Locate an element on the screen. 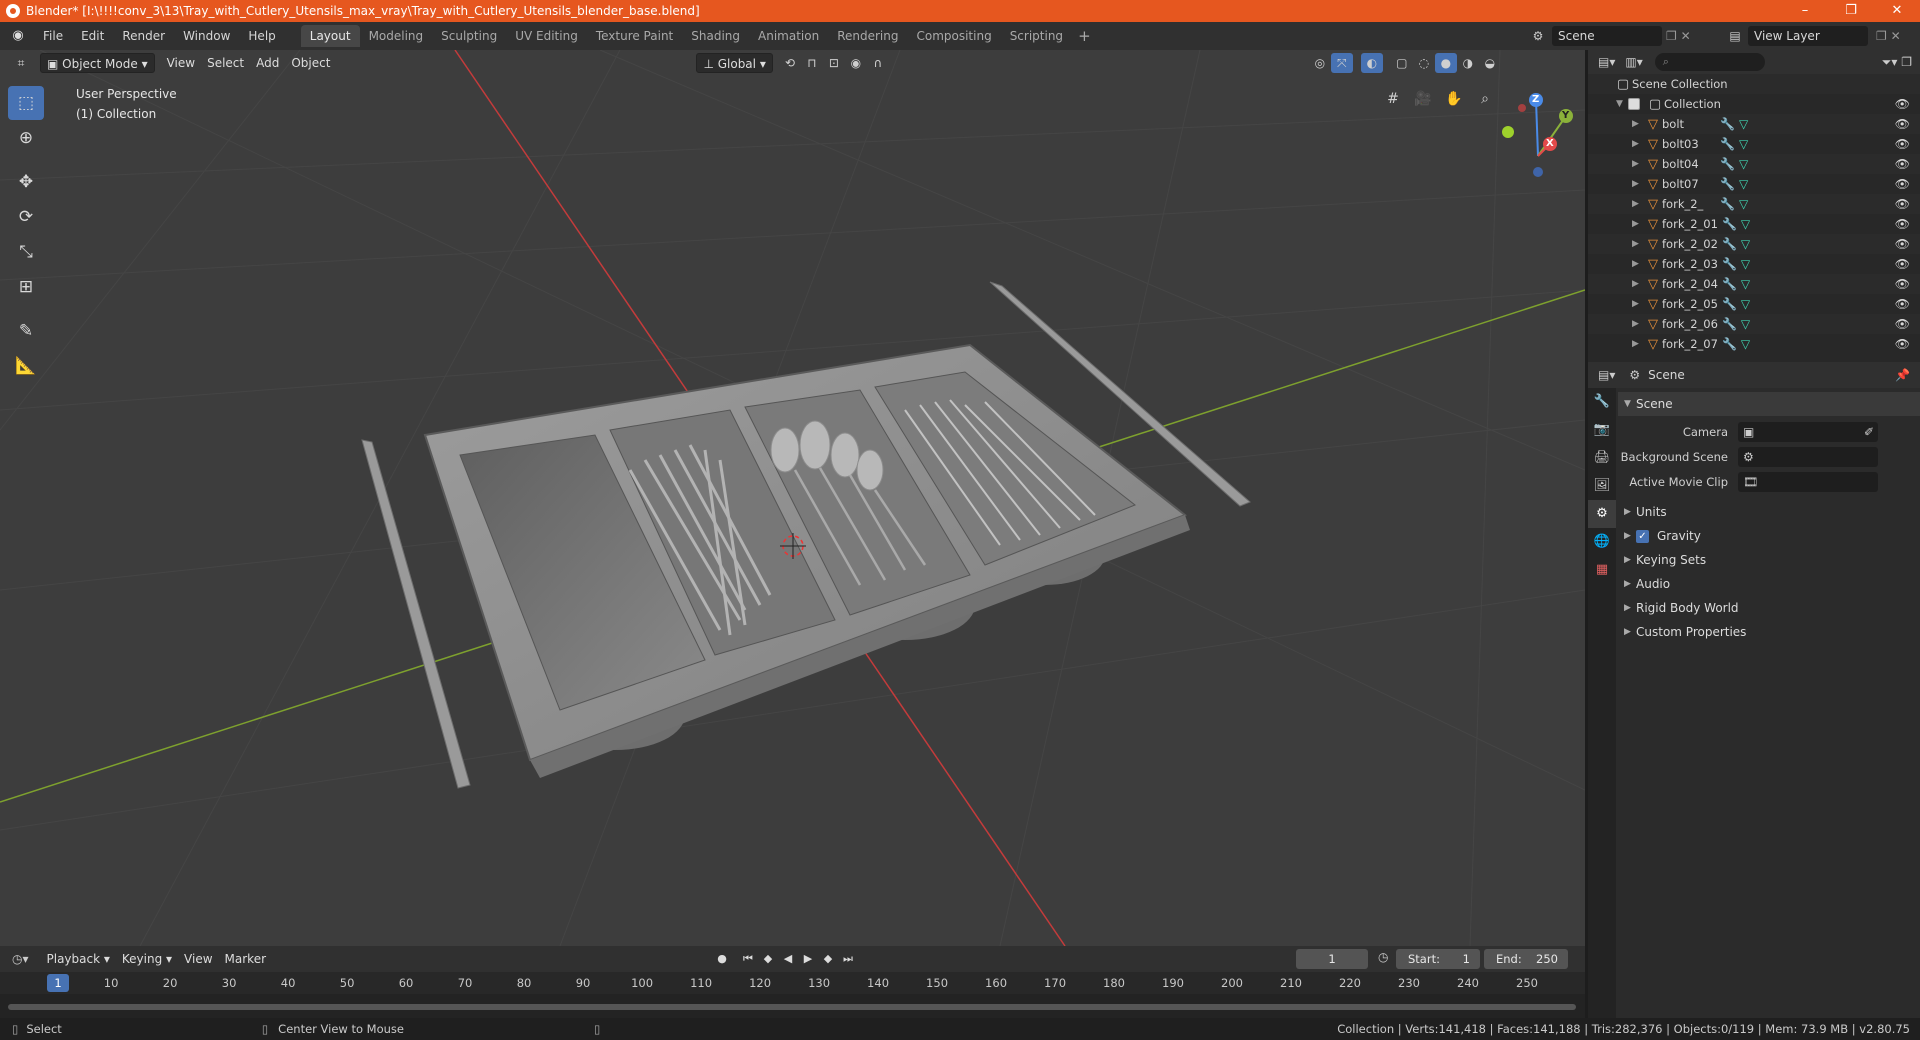 This screenshot has height=1040, width=1920. menu-render: Render is located at coordinates (143, 36).